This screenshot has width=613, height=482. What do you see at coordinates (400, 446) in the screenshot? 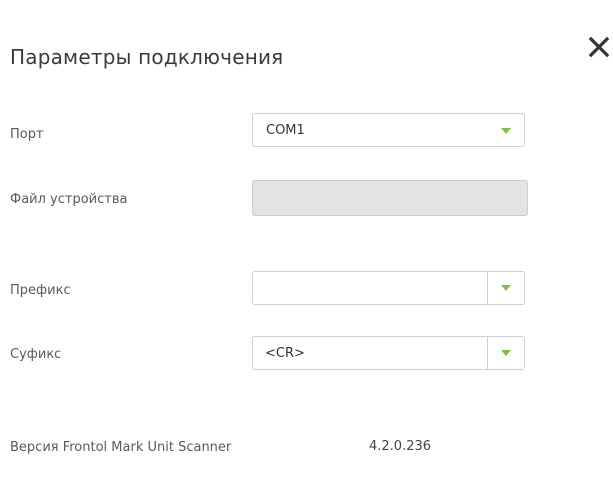
I see `version-value: 4.2.0.236` at bounding box center [400, 446].